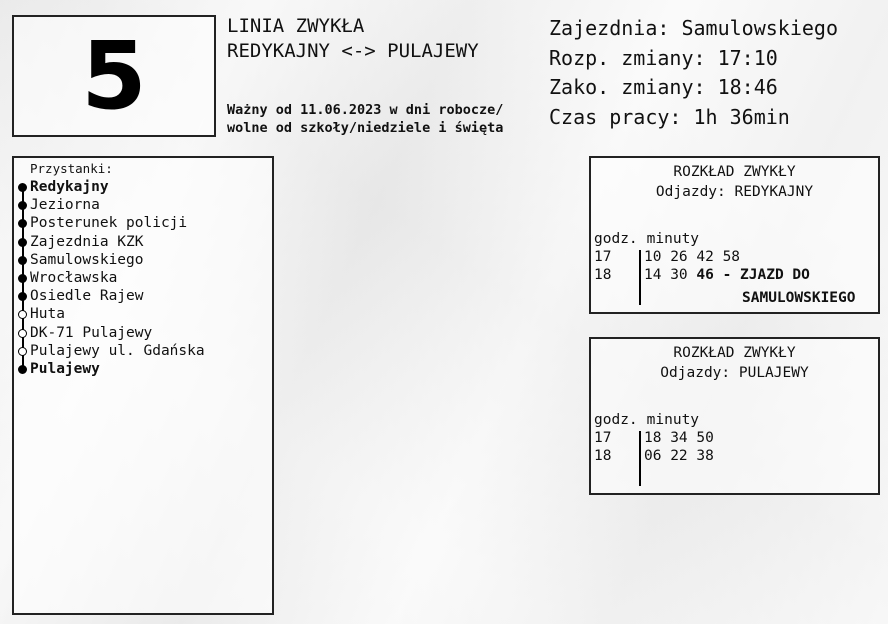 Image resolution: width=888 pixels, height=624 pixels. Describe the element at coordinates (87, 241) in the screenshot. I see `stop-name: Zajezdnia KZK` at that location.